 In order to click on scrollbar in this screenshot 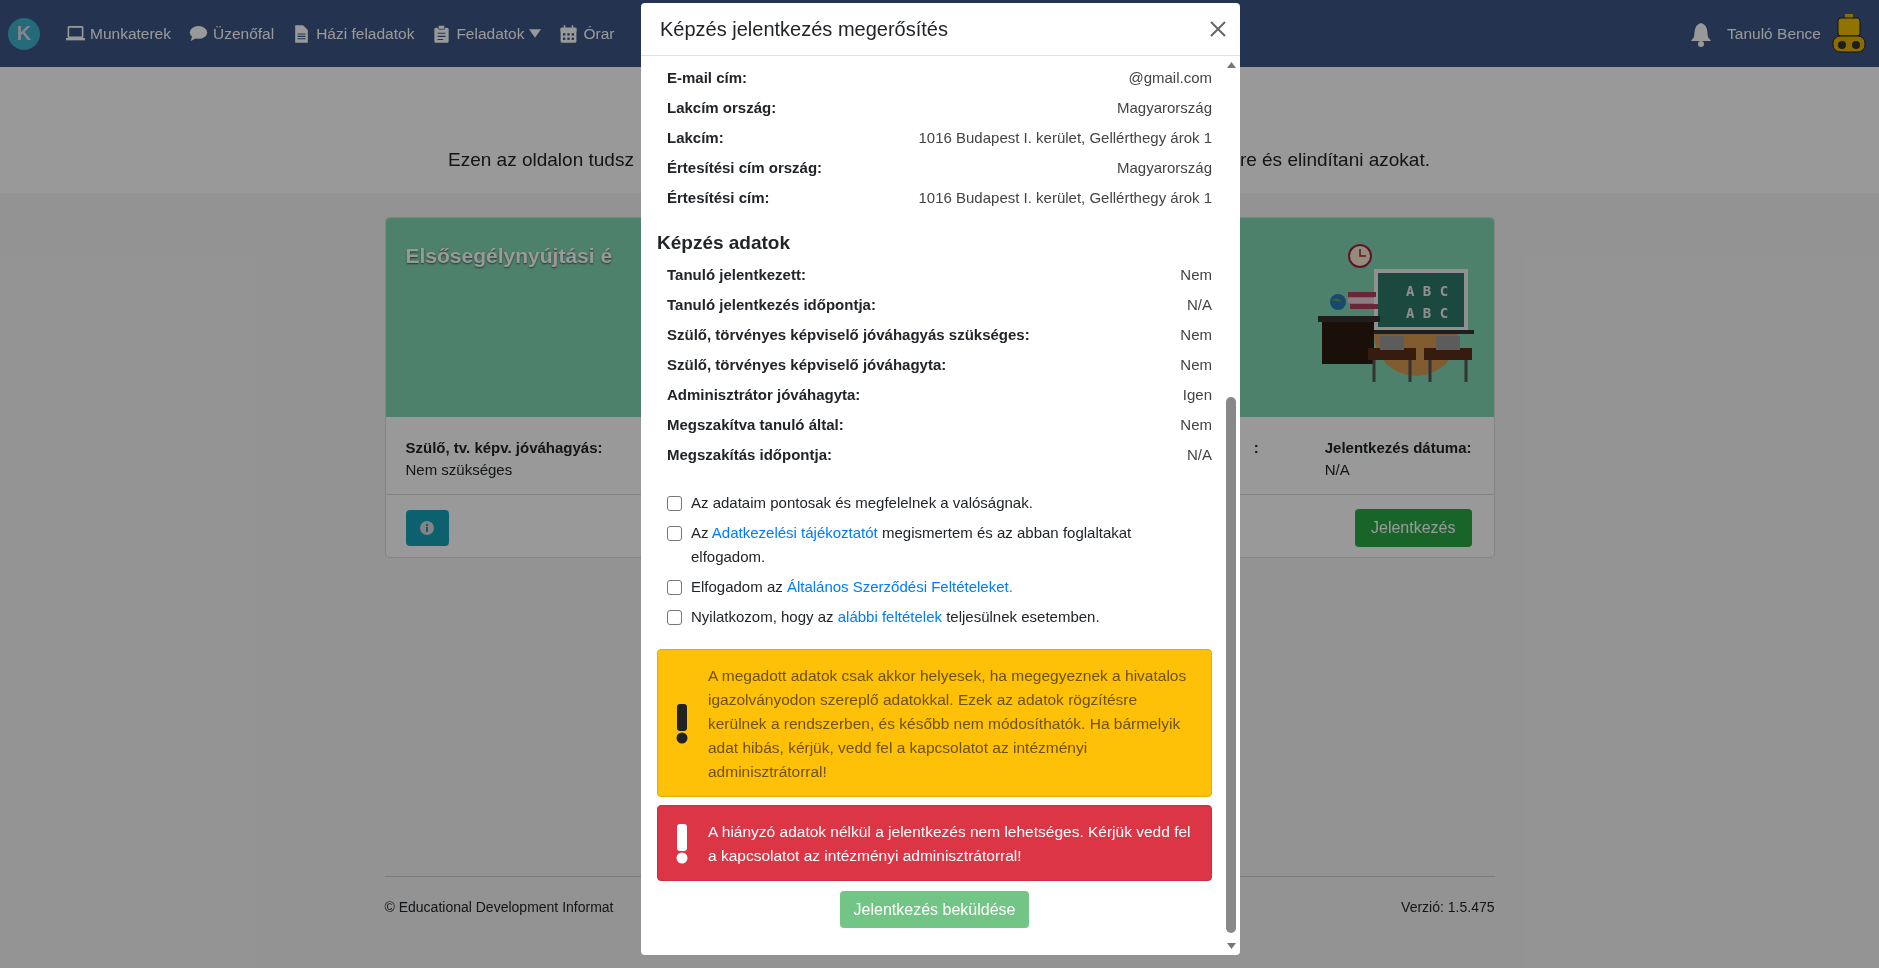, I will do `click(1231, 505)`.